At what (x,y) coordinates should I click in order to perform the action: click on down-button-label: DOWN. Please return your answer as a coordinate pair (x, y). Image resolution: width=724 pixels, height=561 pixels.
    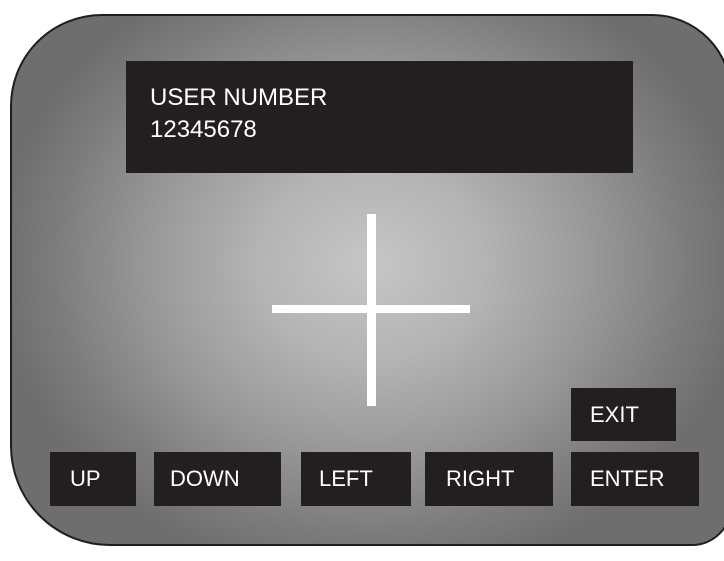
    Looking at the image, I should click on (205, 478).